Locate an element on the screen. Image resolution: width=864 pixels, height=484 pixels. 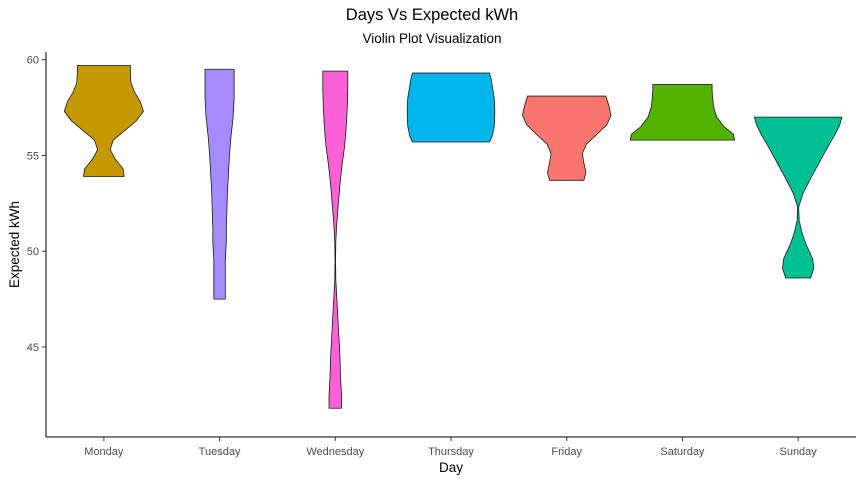
violin-monday is located at coordinates (103, 121).